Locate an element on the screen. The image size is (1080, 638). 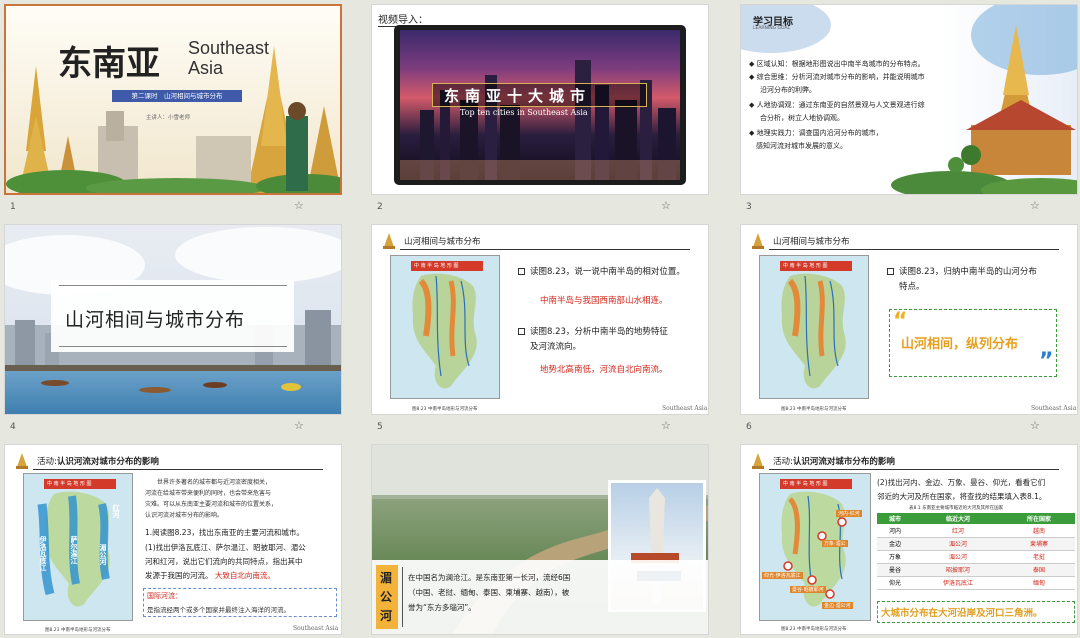
video-title-en: Top ten cities in Southeast Asia is located at coordinates (524, 112).